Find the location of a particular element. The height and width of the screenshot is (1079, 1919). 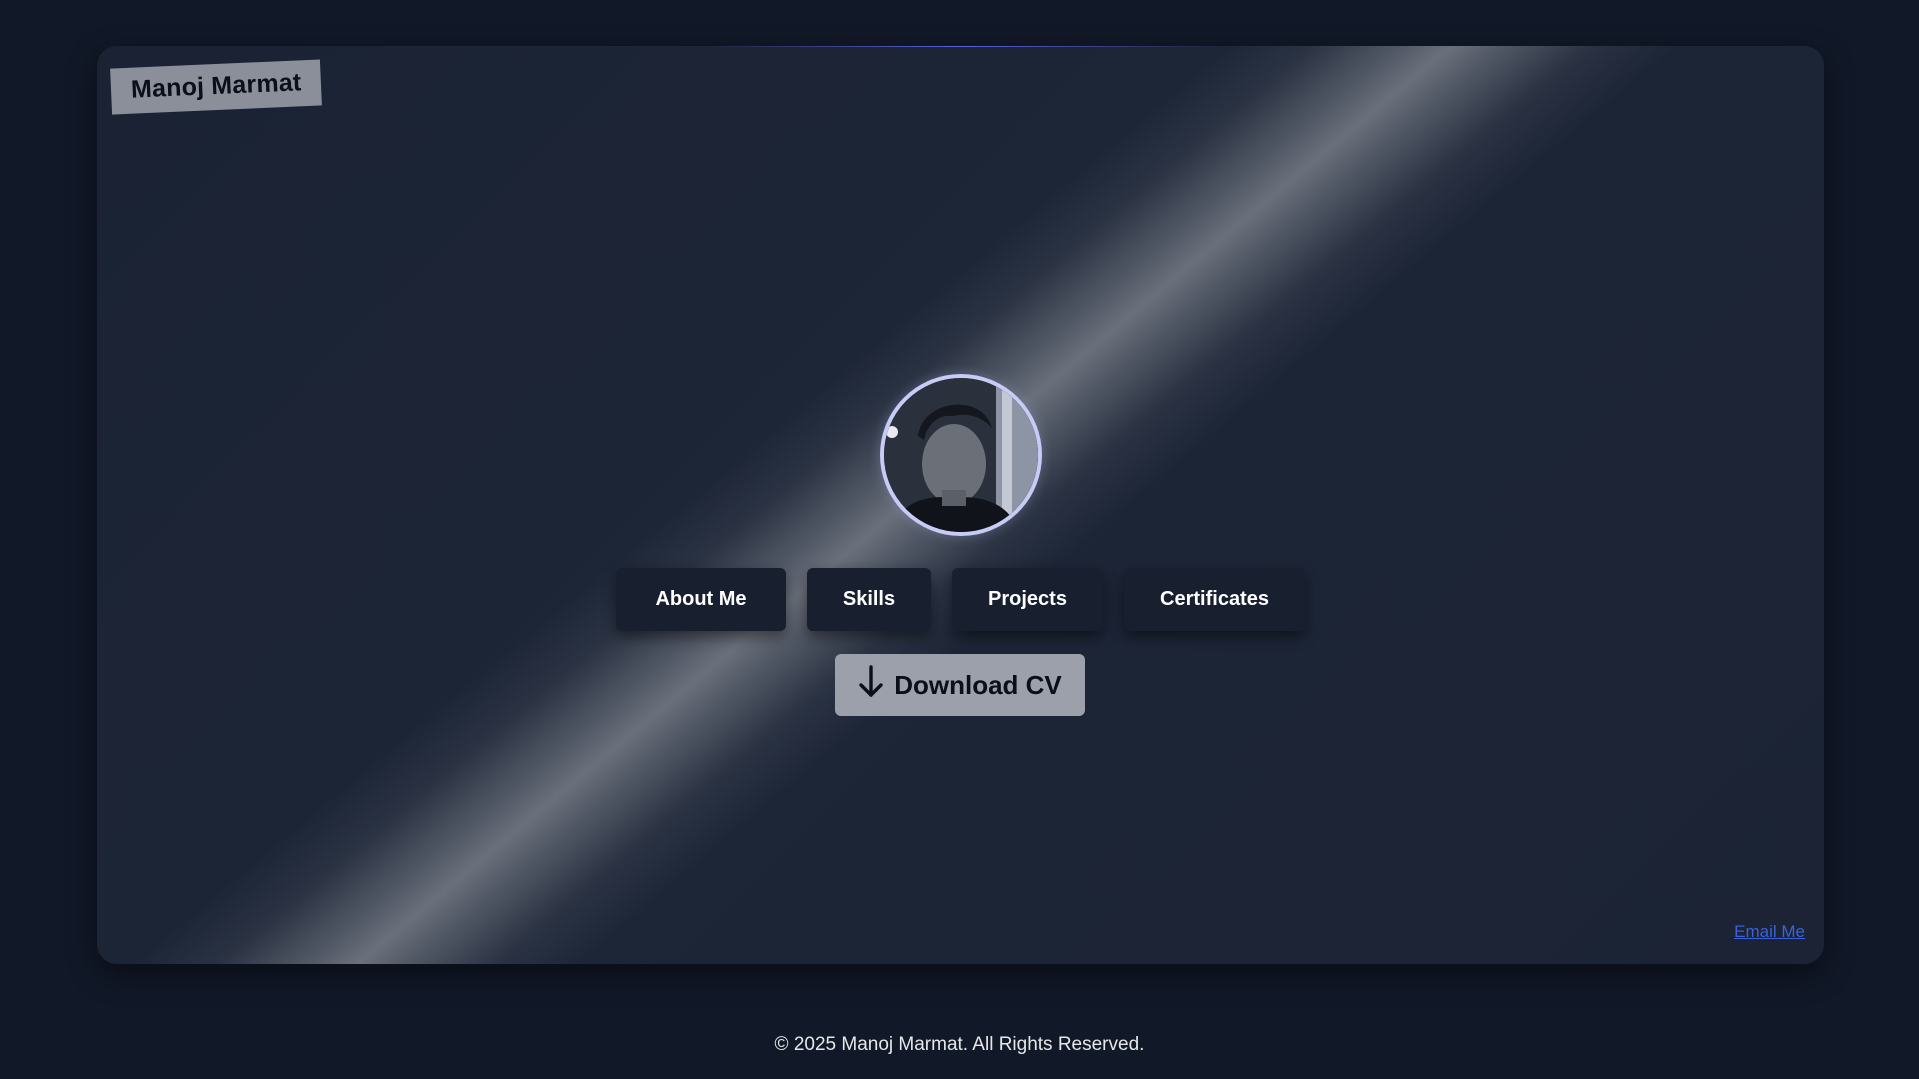

nav-about-me-button: About Me is located at coordinates (701, 599).